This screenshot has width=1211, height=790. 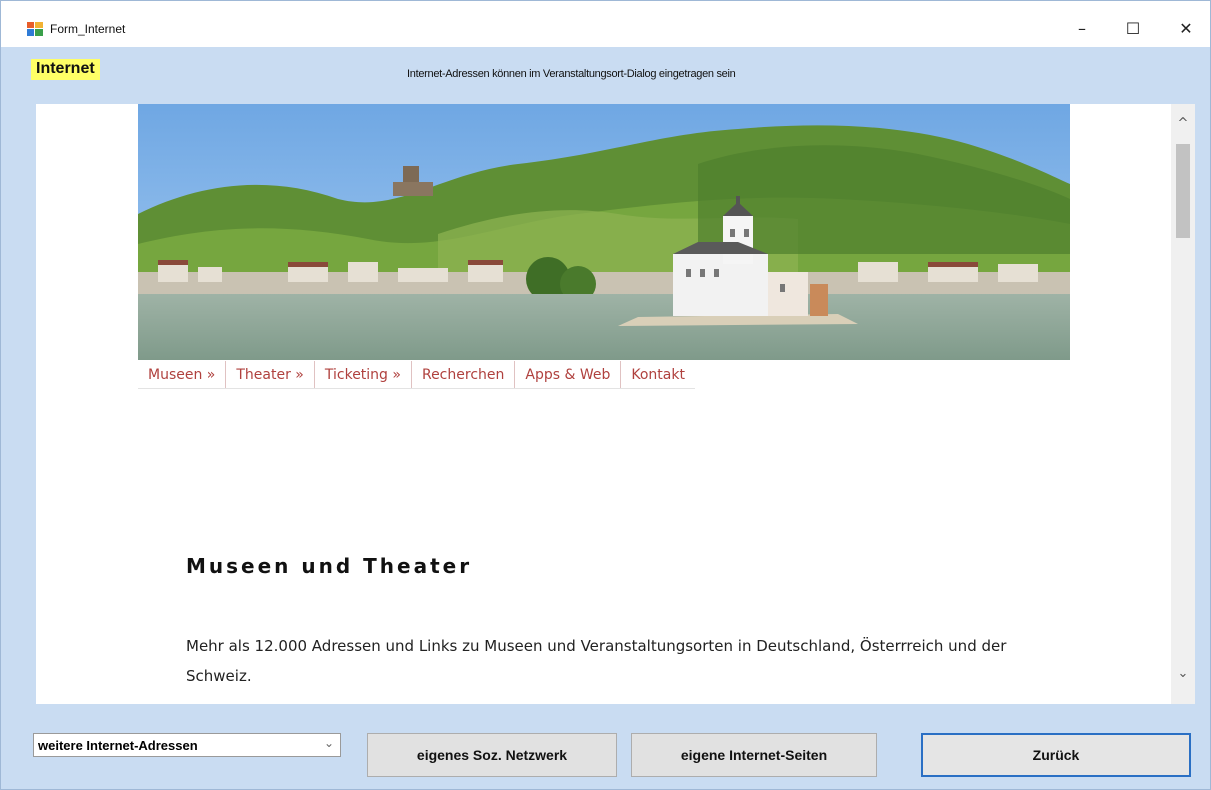 I want to click on title-bar: Form_Internet – ☐ ✕, so click(x=605, y=24).